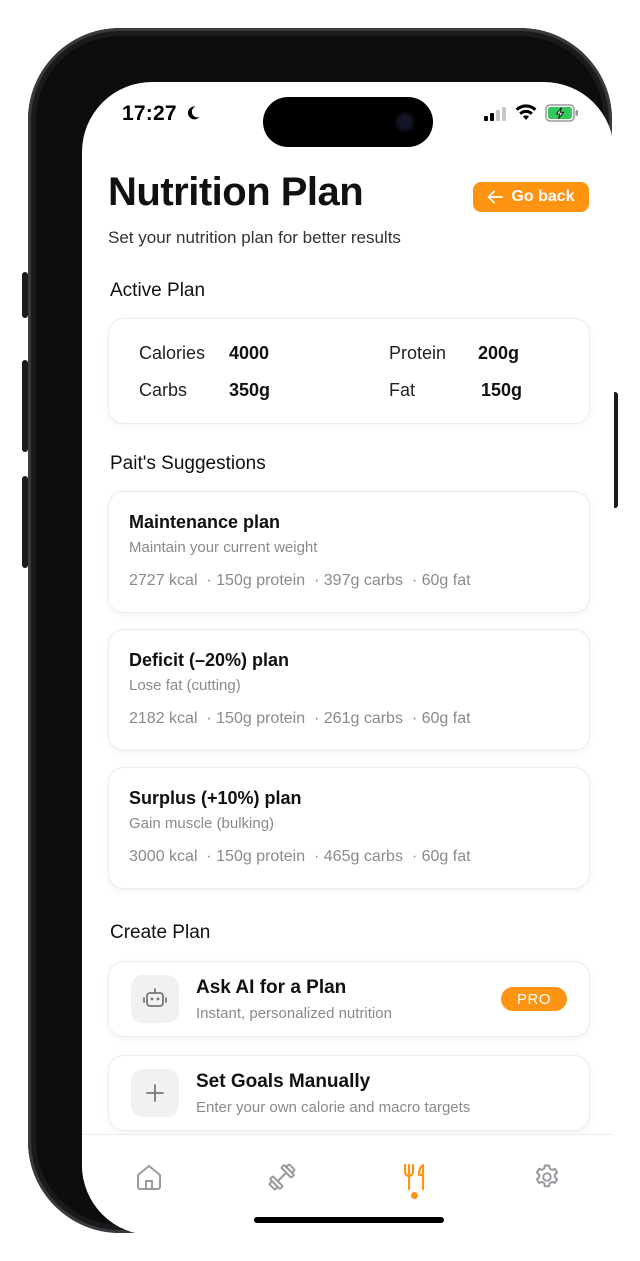  What do you see at coordinates (155, 1093) in the screenshot?
I see `plus-icon` at bounding box center [155, 1093].